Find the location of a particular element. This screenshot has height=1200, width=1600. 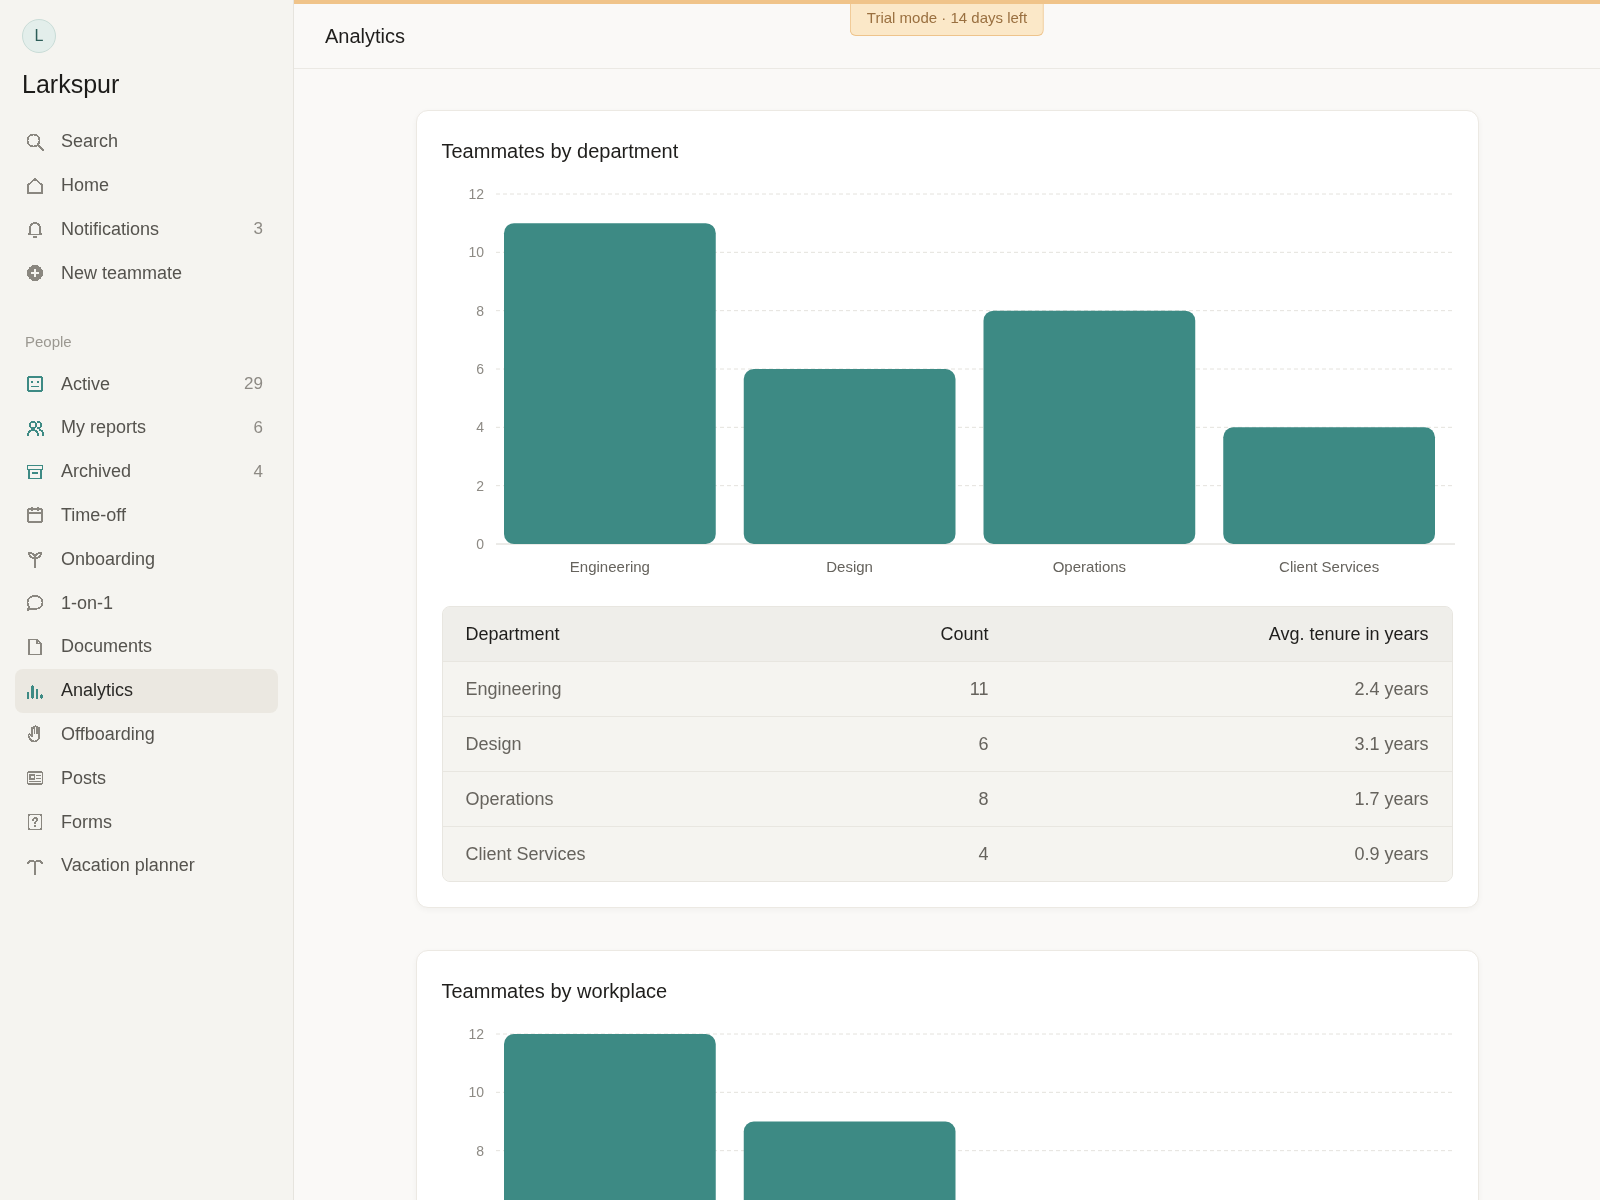

sidebar-item-label: Archived is located at coordinates (97, 472).